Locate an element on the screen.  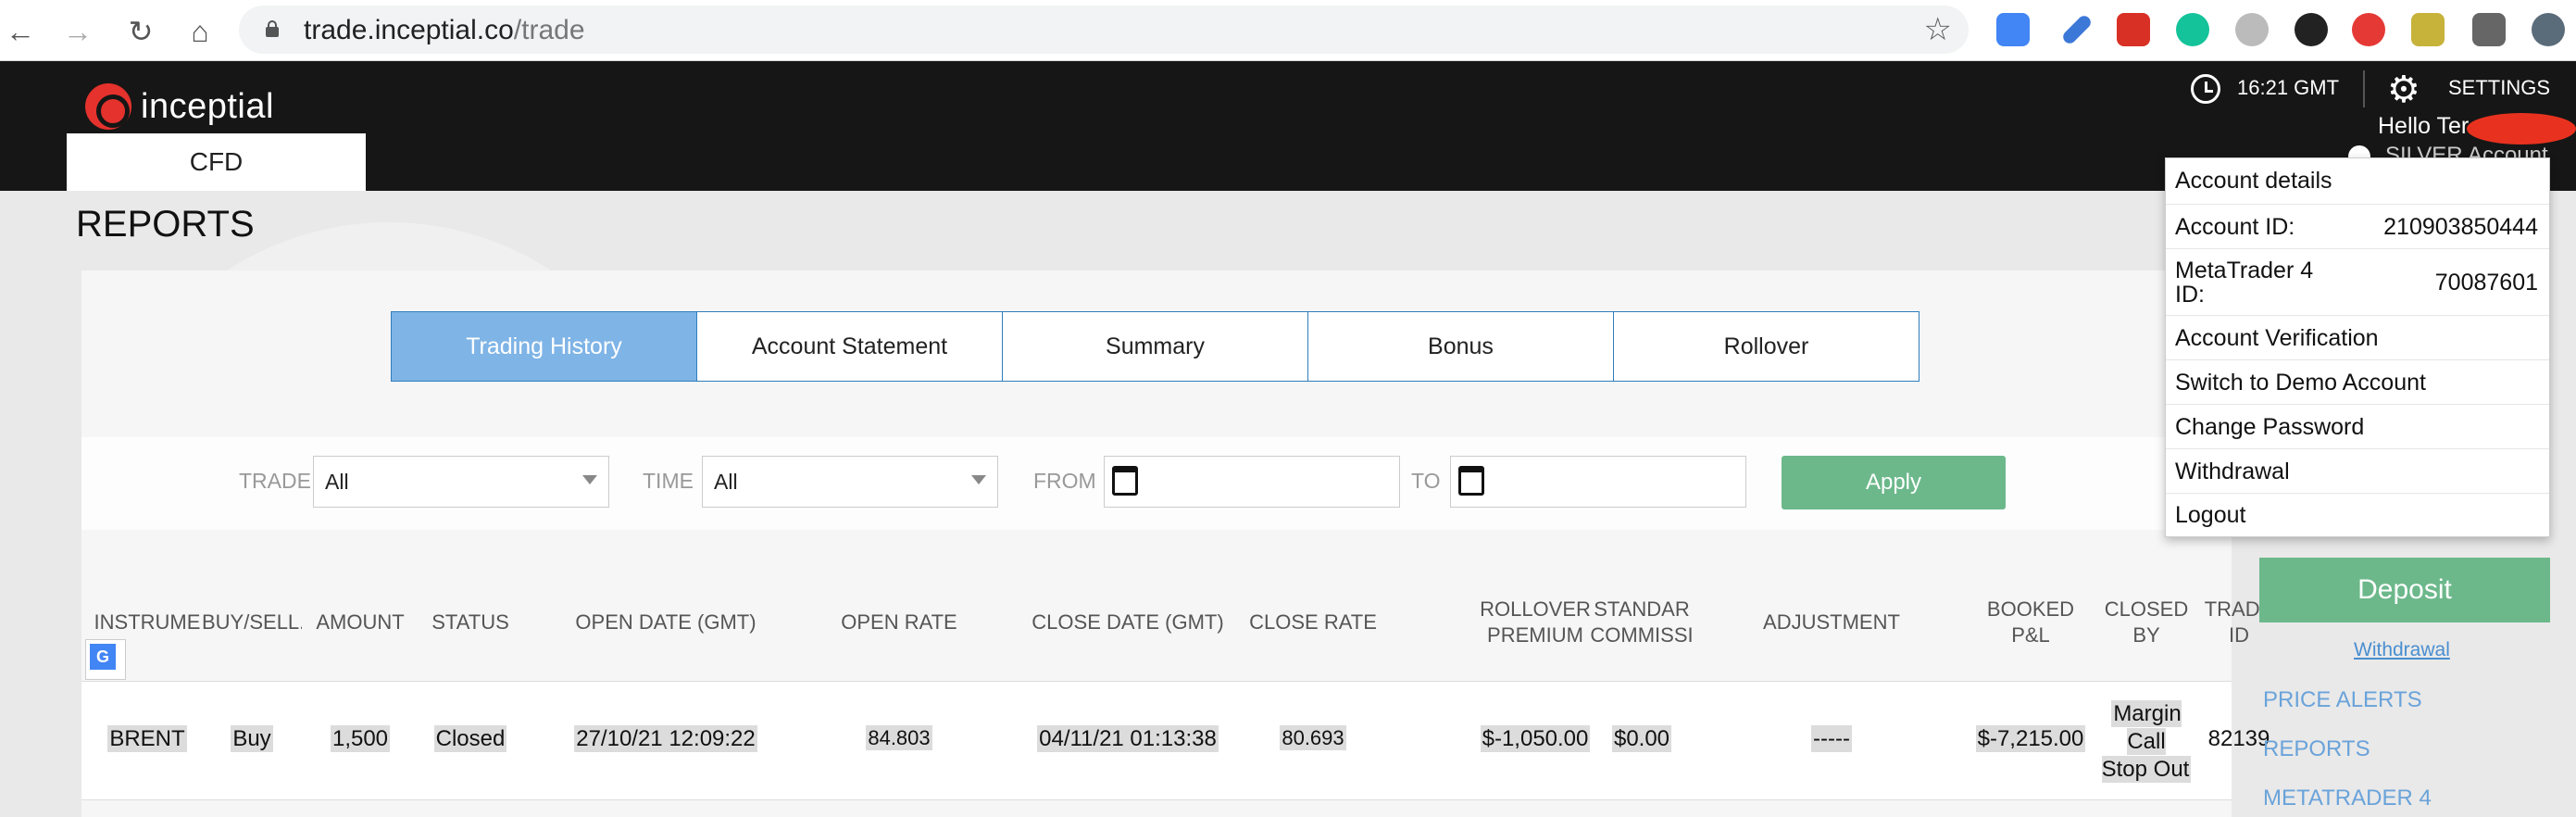
forward-icon: → is located at coordinates (77, 31).